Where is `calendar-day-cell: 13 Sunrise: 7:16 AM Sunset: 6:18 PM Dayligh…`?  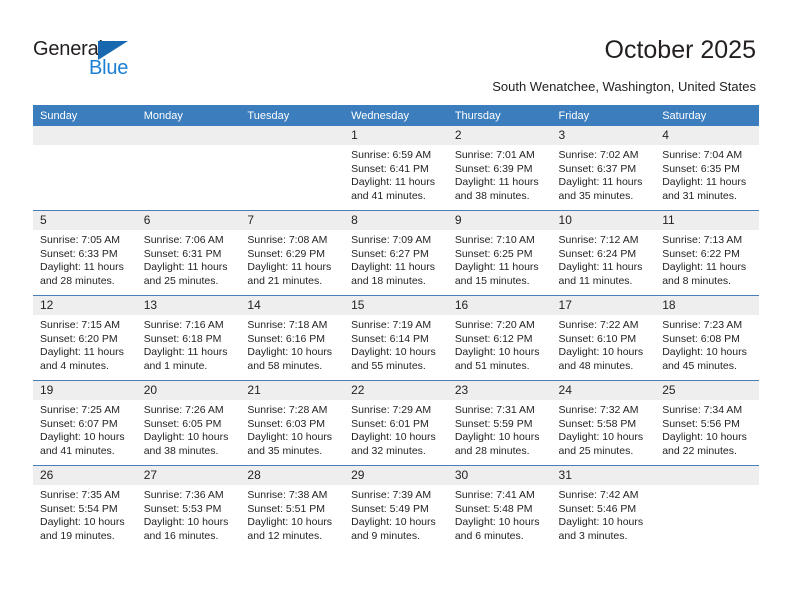 calendar-day-cell: 13 Sunrise: 7:16 AM Sunset: 6:18 PM Dayligh… is located at coordinates (188, 338).